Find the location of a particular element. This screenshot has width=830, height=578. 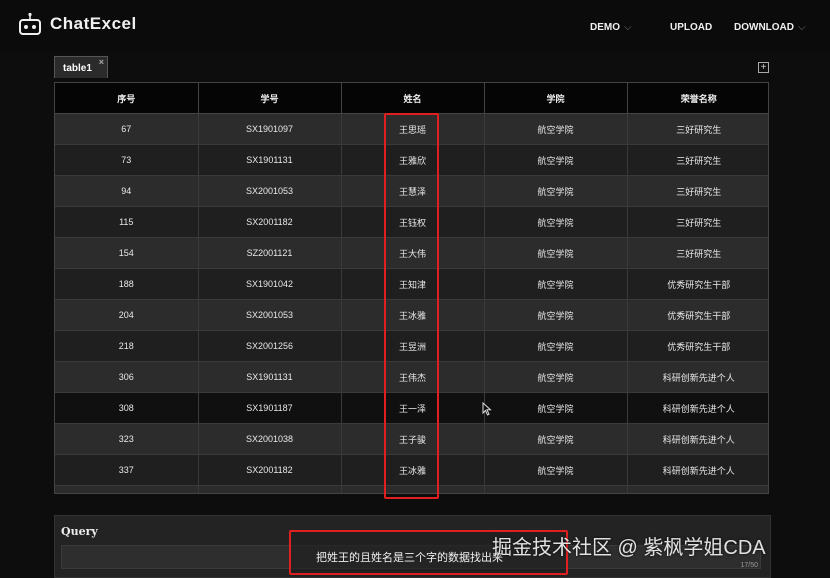

add-tab-button: + is located at coordinates (763, 67).